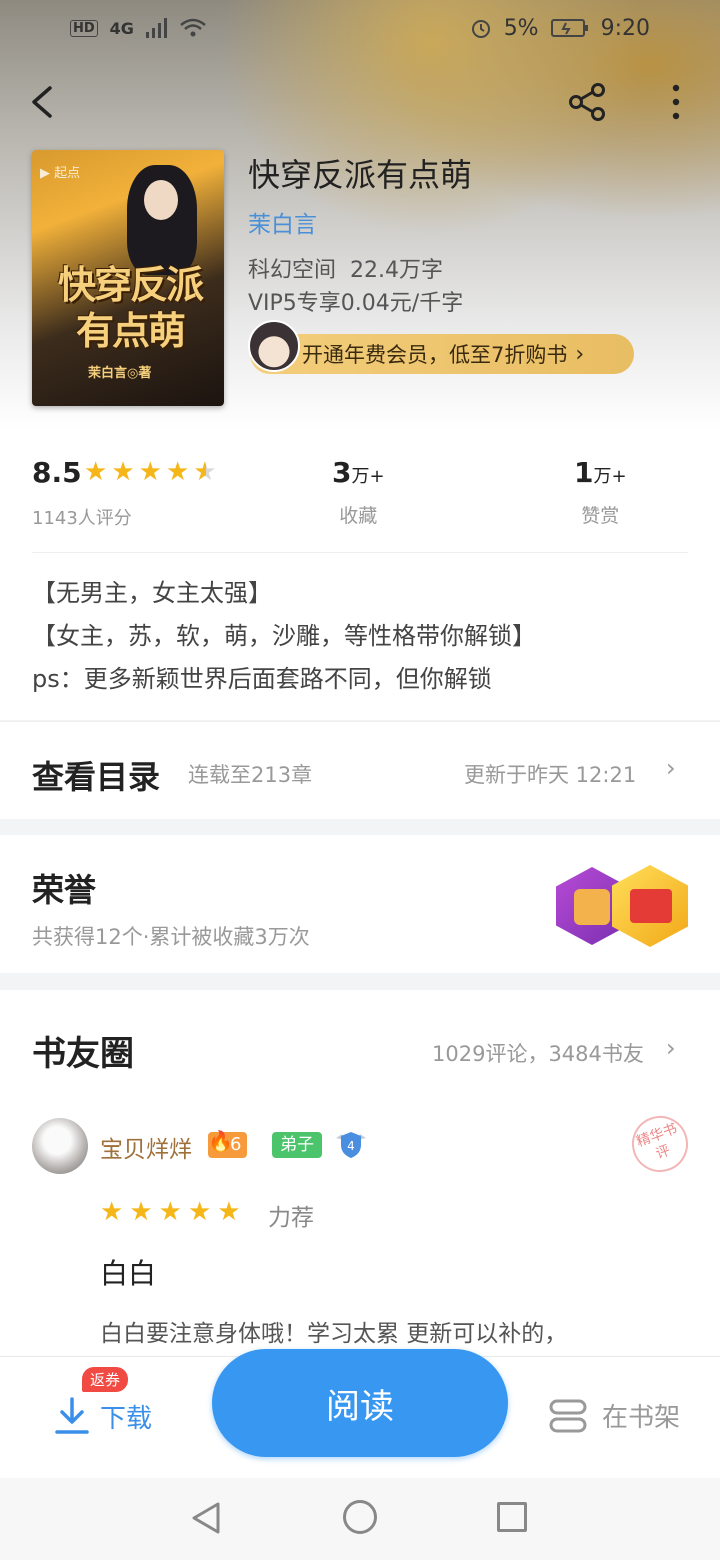  What do you see at coordinates (72, 1415) in the screenshot?
I see `download-icon` at bounding box center [72, 1415].